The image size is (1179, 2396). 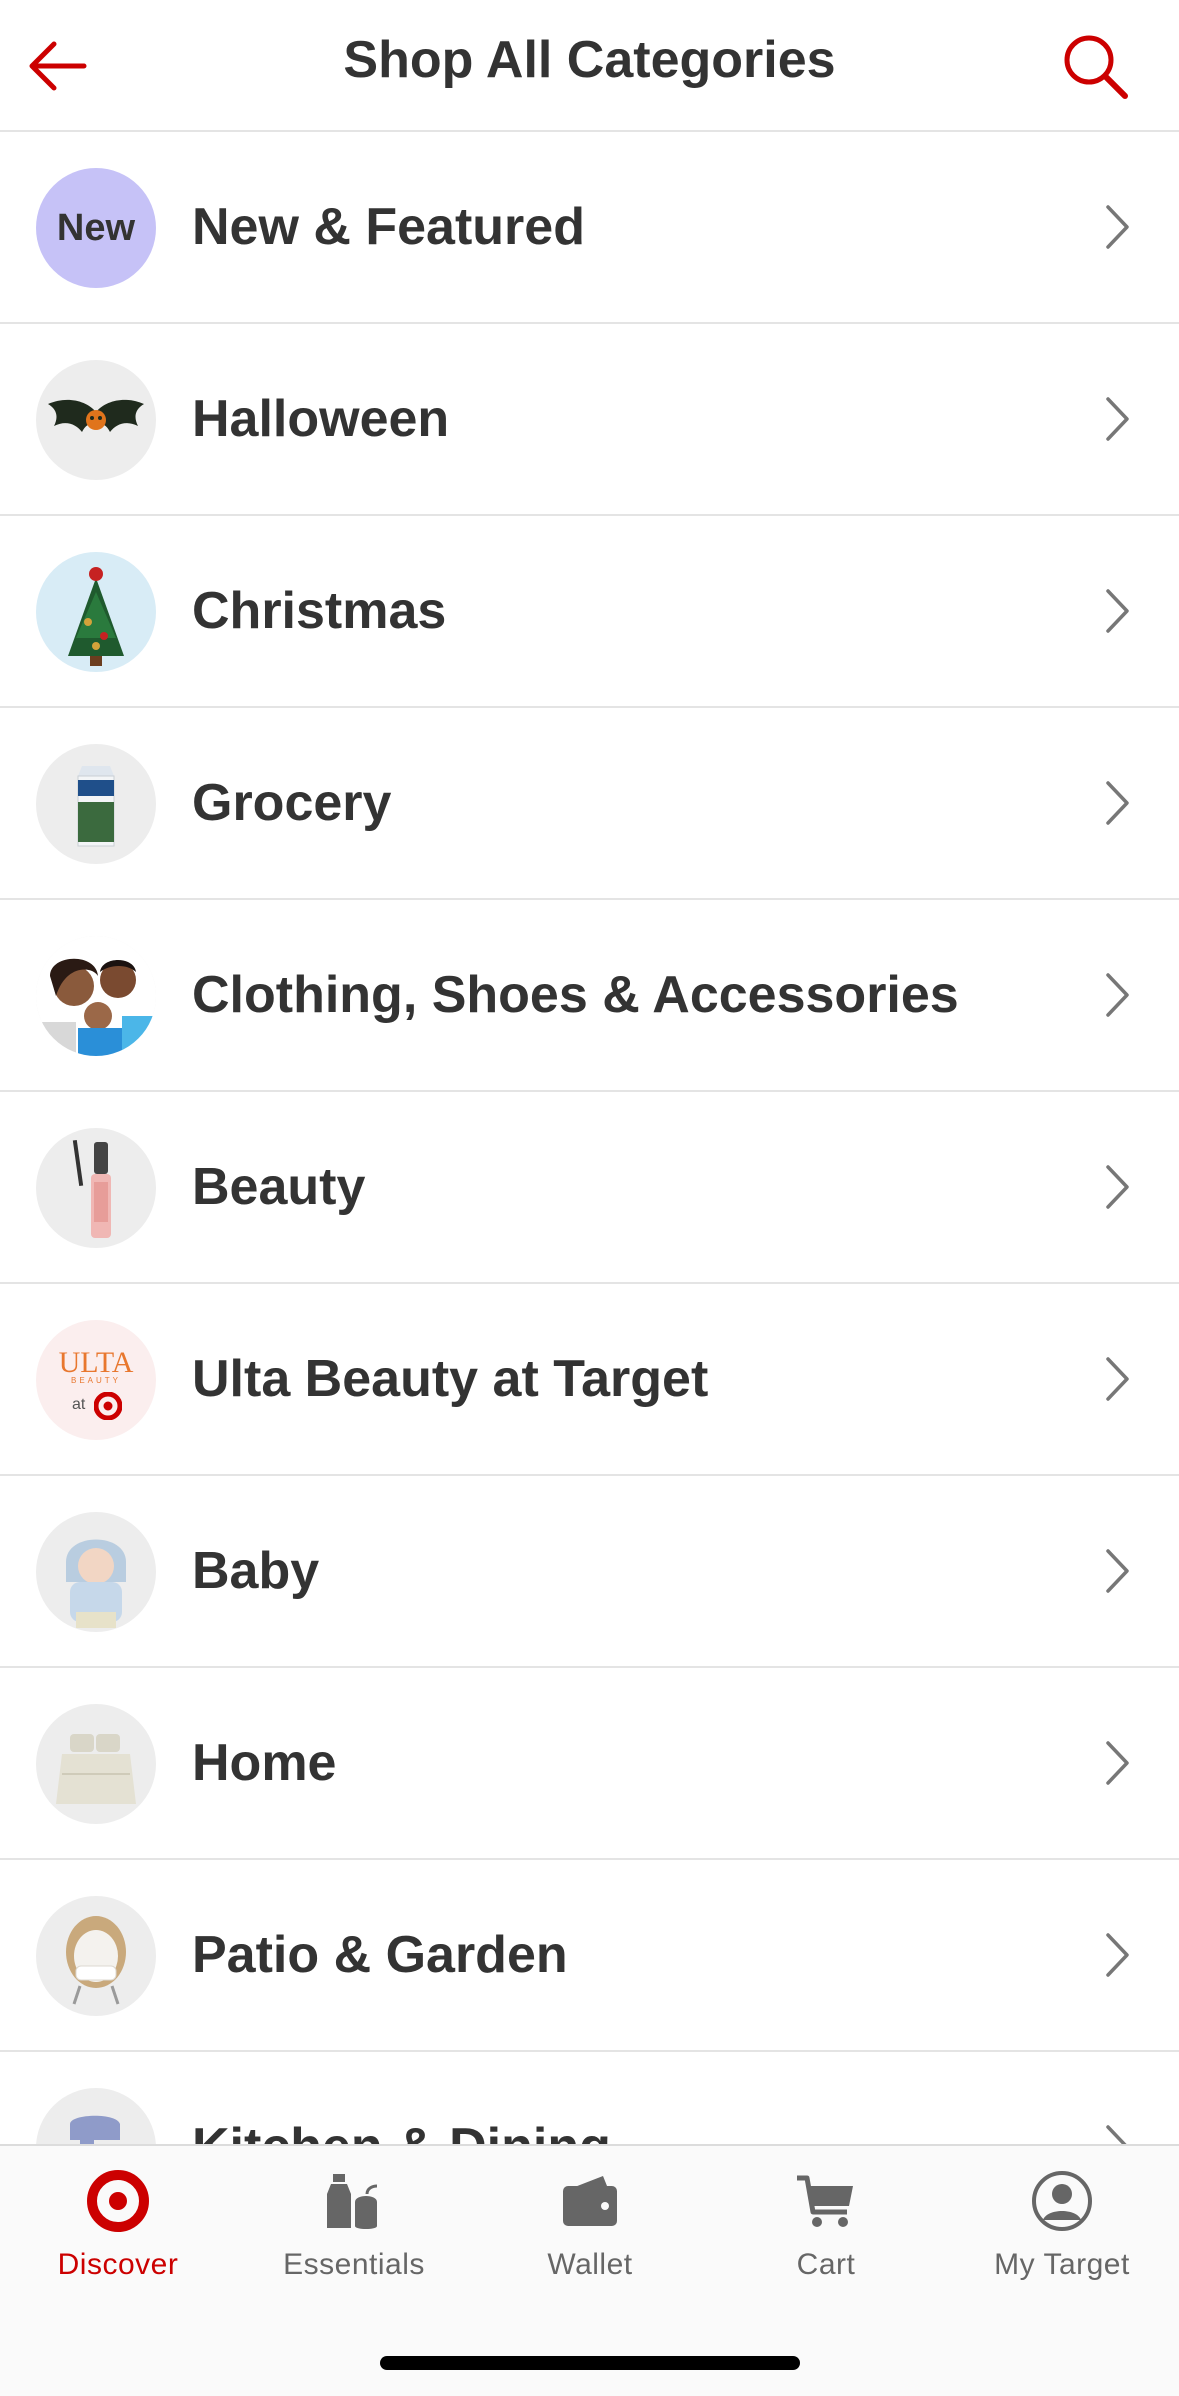 I want to click on category-label: Grocery, so click(x=292, y=803).